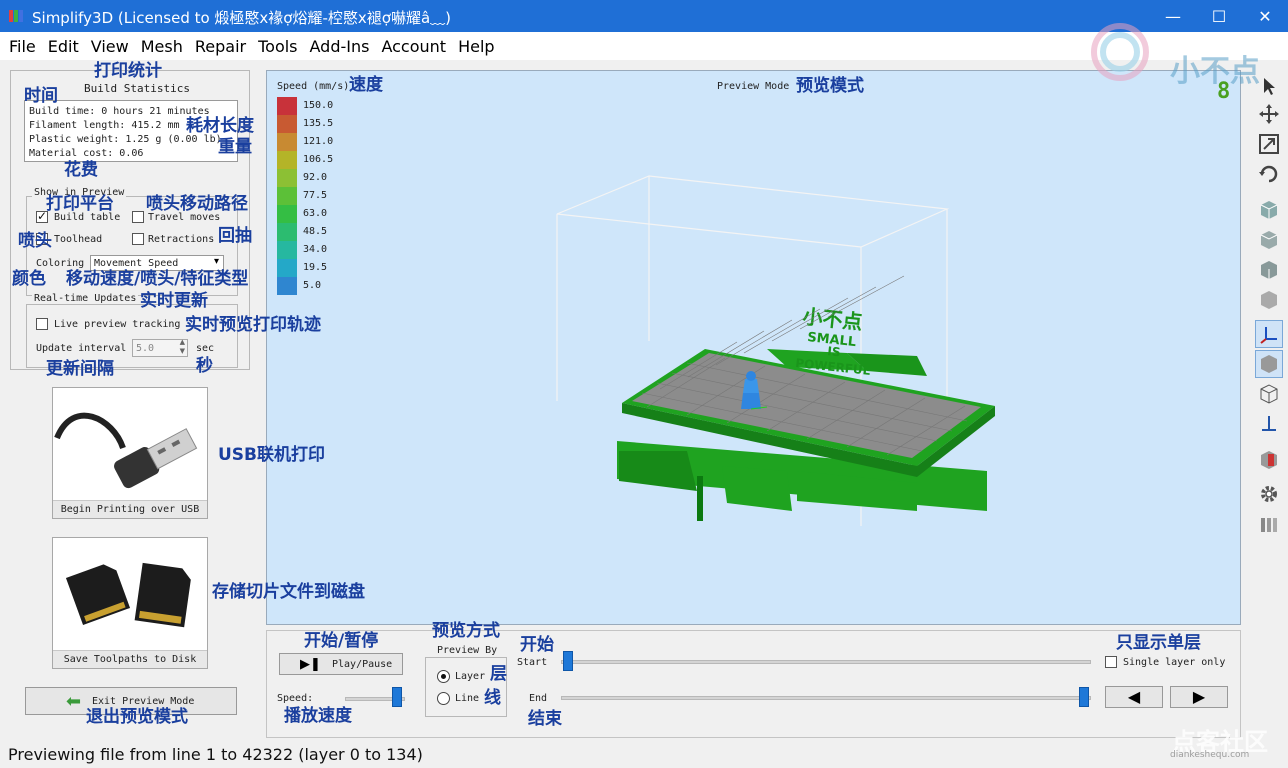  Describe the element at coordinates (310, 664) in the screenshot. I see `play-pause-icon: ▶❚` at that location.